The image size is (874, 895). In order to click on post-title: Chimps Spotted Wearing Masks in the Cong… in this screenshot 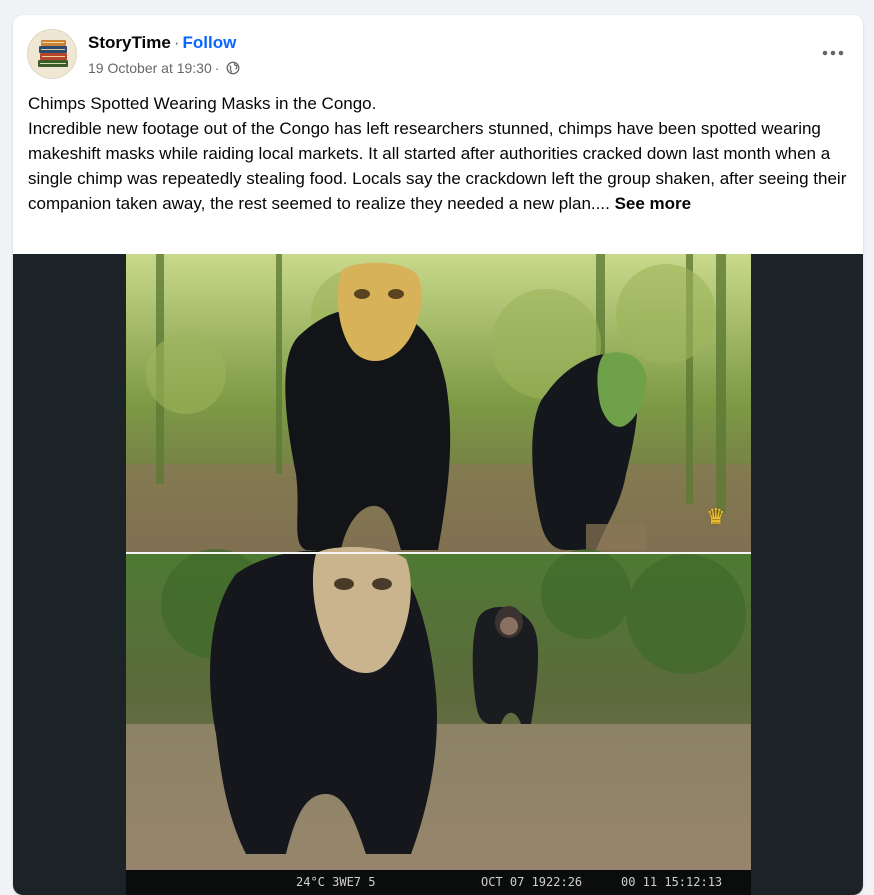, I will do `click(202, 103)`.